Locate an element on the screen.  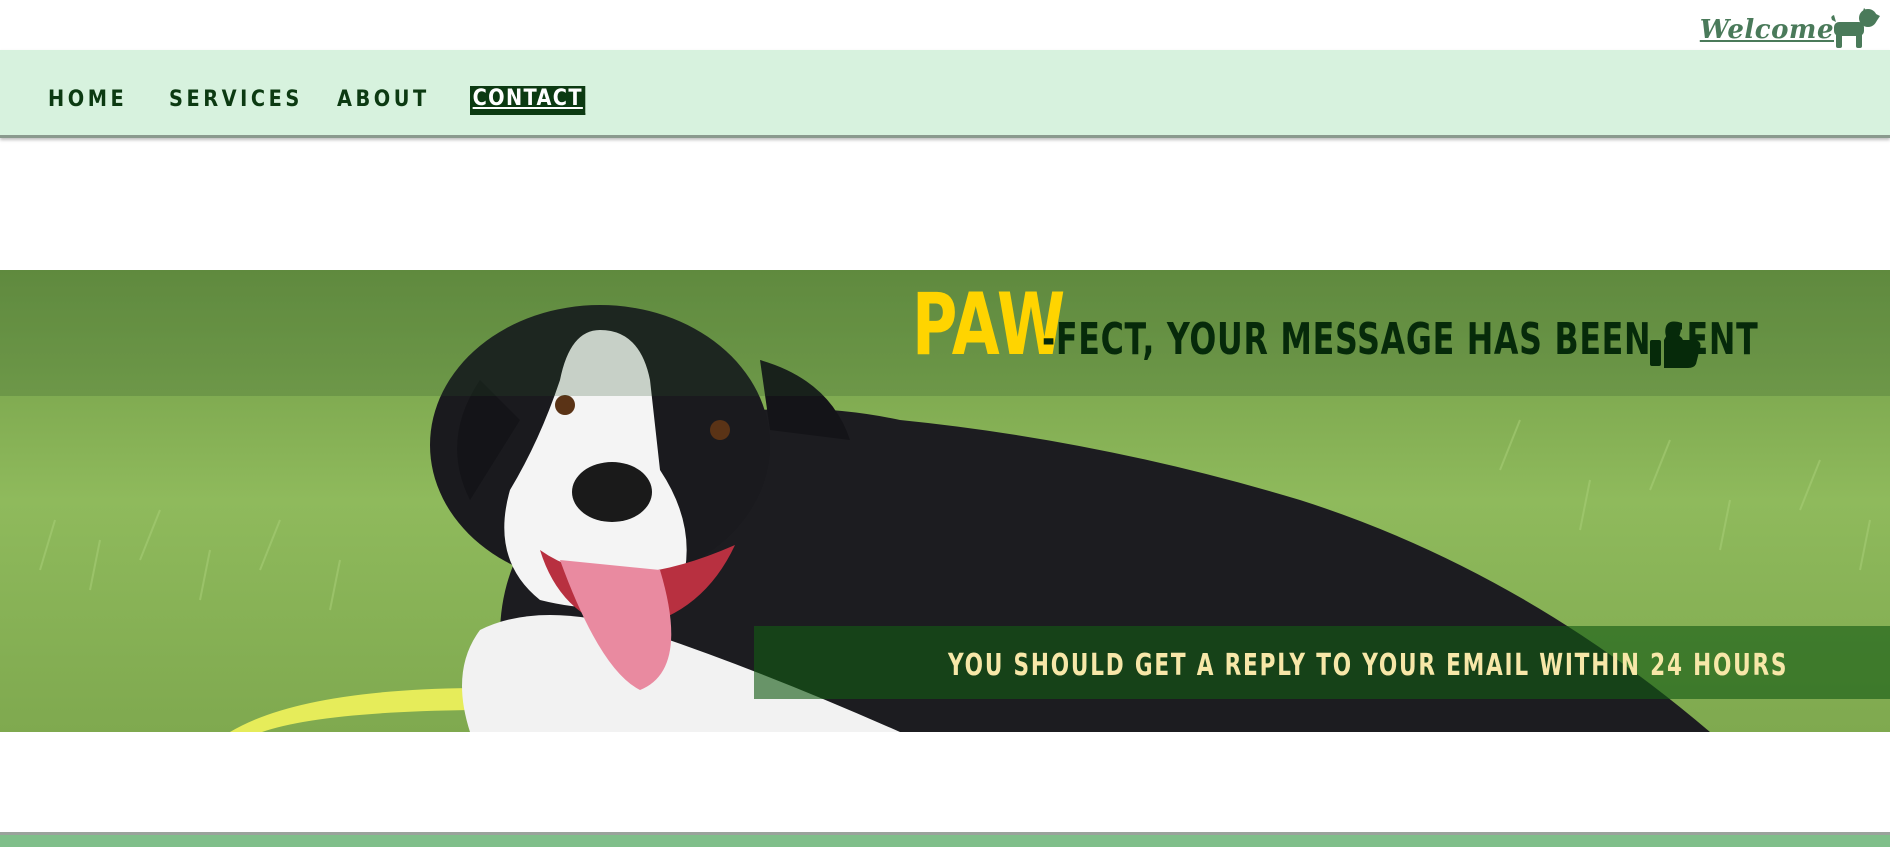
dog-icon is located at coordinates (1854, 28).